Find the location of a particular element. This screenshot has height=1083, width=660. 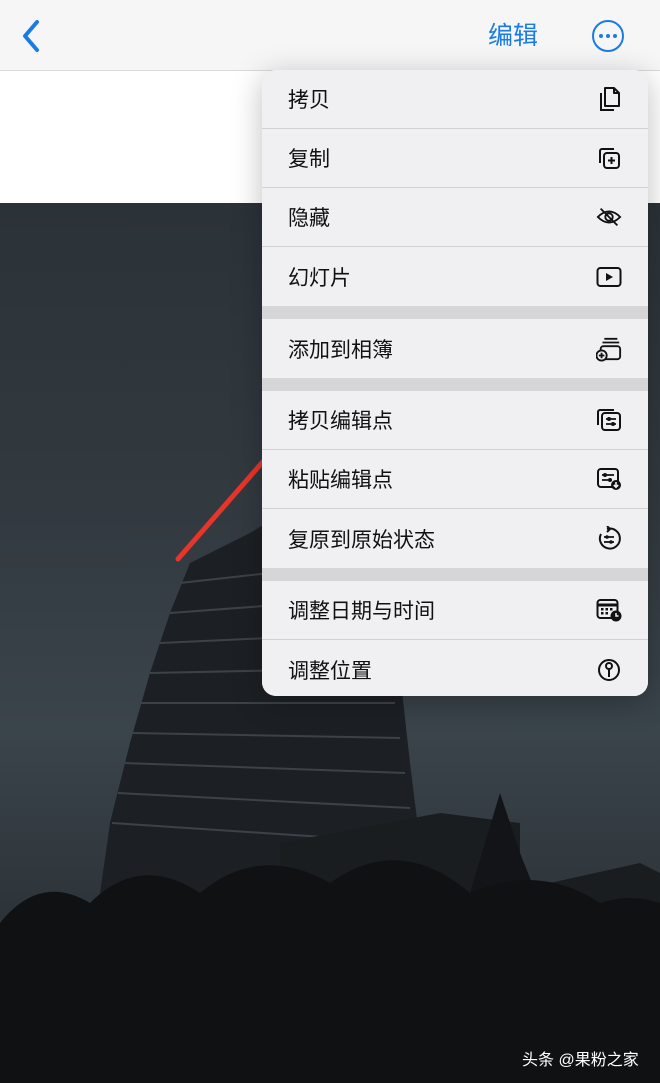

menu-item-copy: 拷贝 is located at coordinates (455, 99).